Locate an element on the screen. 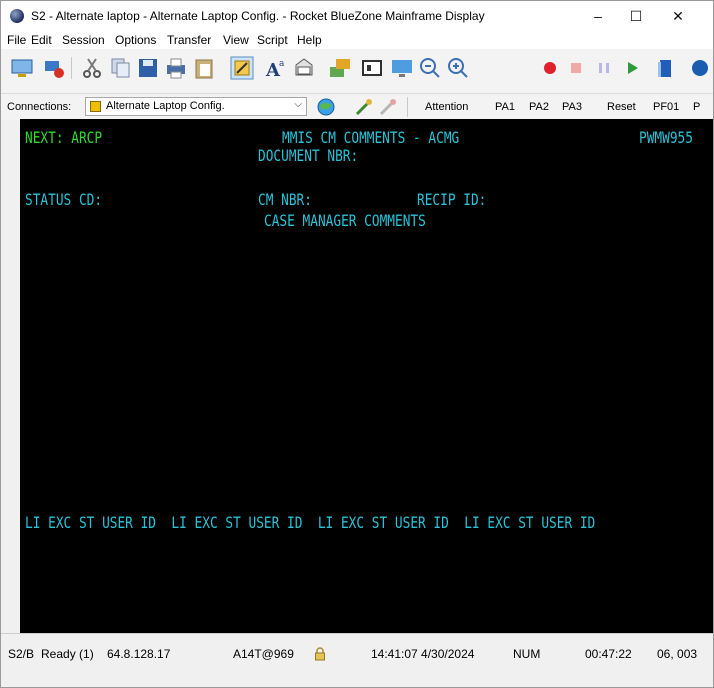  status-cd-label: STATUS CD: is located at coordinates (64, 199).